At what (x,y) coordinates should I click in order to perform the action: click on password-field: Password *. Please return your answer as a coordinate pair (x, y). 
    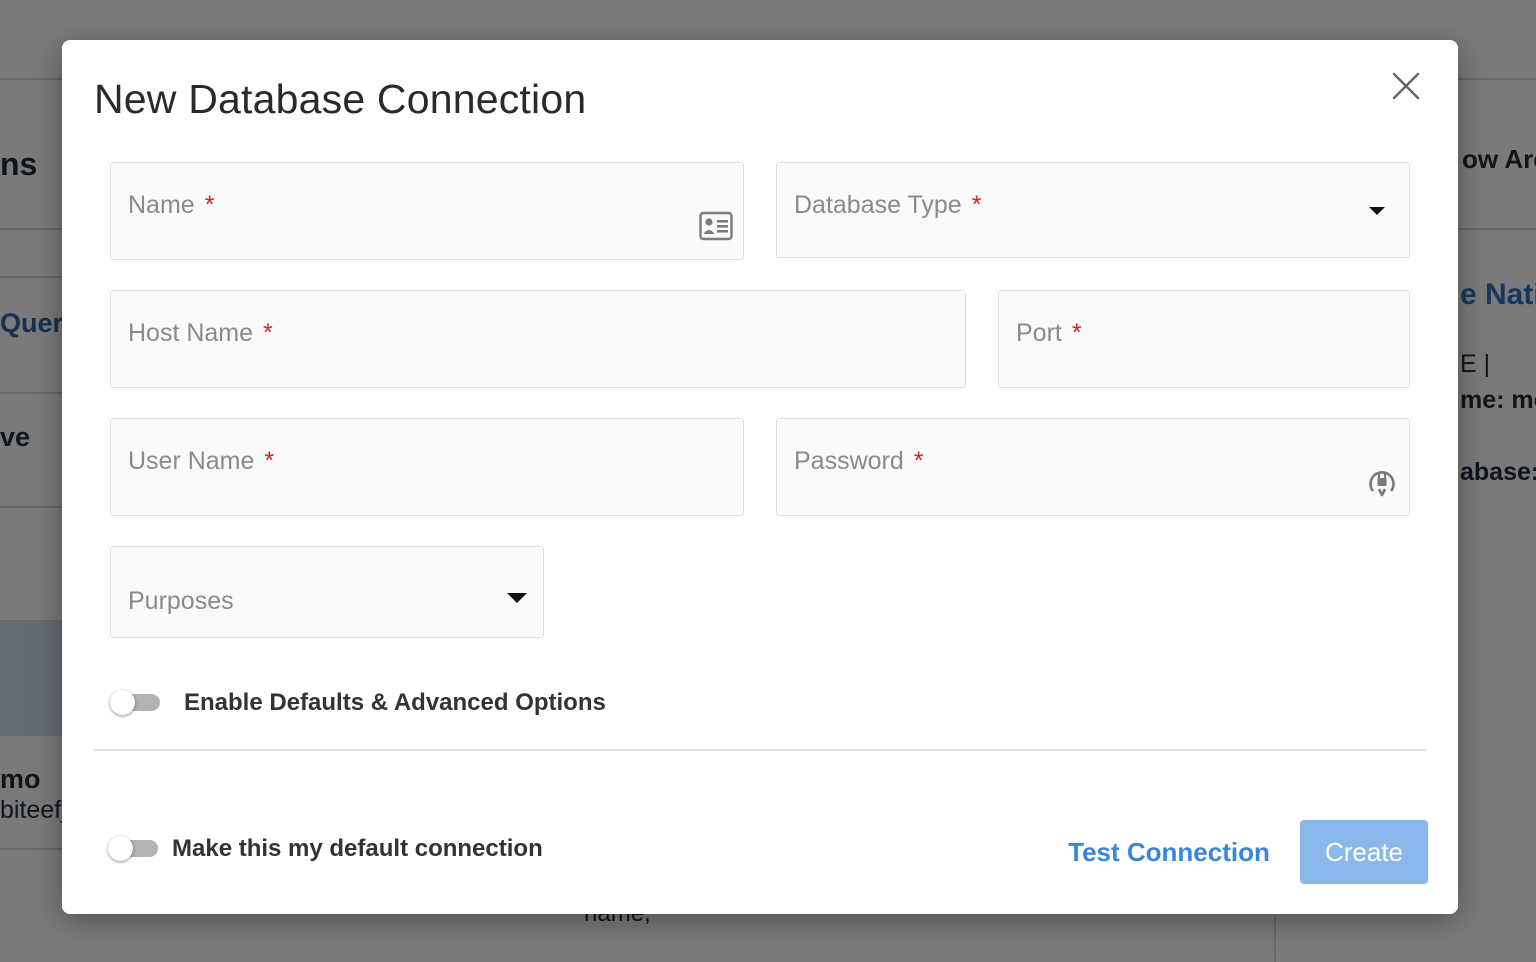
    Looking at the image, I should click on (1093, 467).